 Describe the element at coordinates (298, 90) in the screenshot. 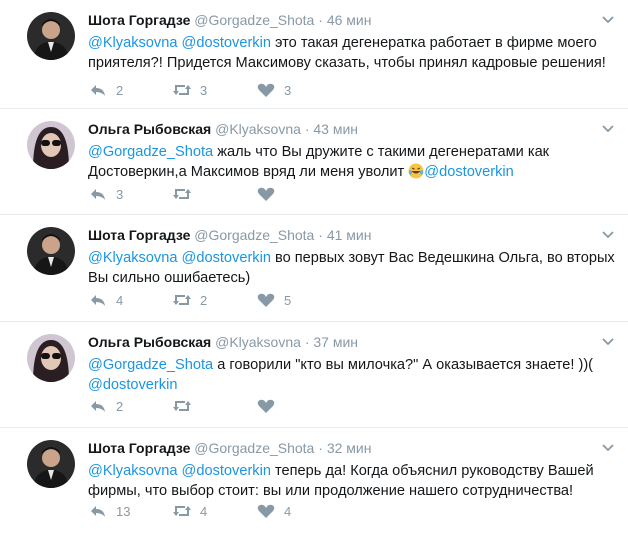

I see `like-button: 3` at that location.